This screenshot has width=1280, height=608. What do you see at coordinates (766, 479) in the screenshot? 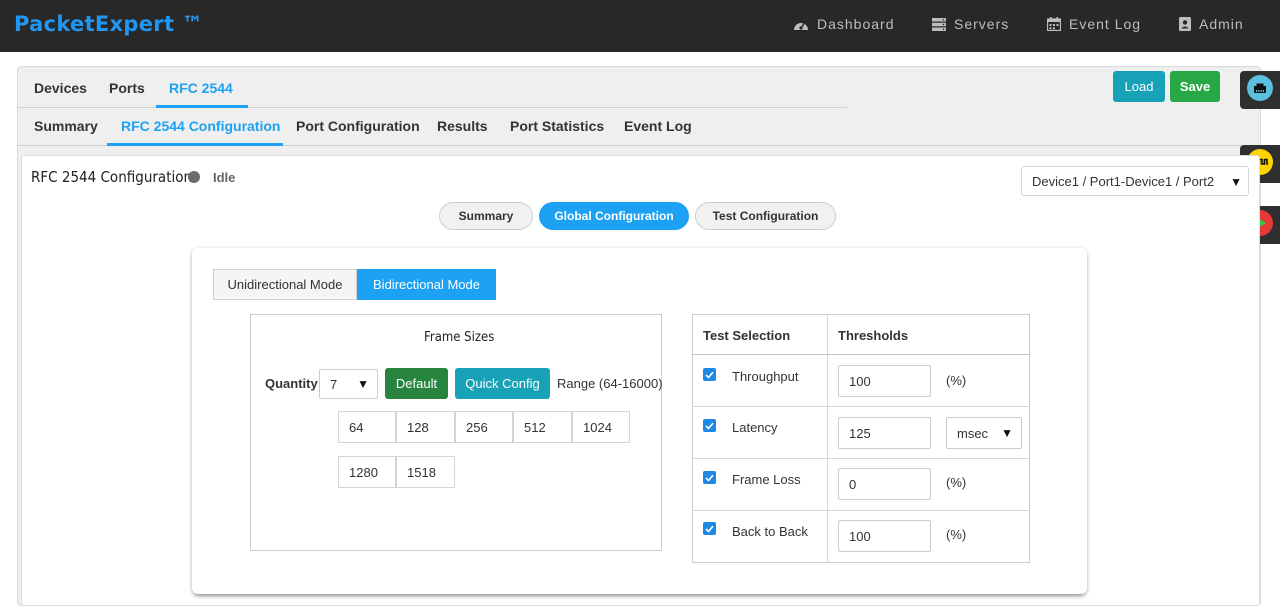
I see `frame-loss-label: Frame Loss` at bounding box center [766, 479].